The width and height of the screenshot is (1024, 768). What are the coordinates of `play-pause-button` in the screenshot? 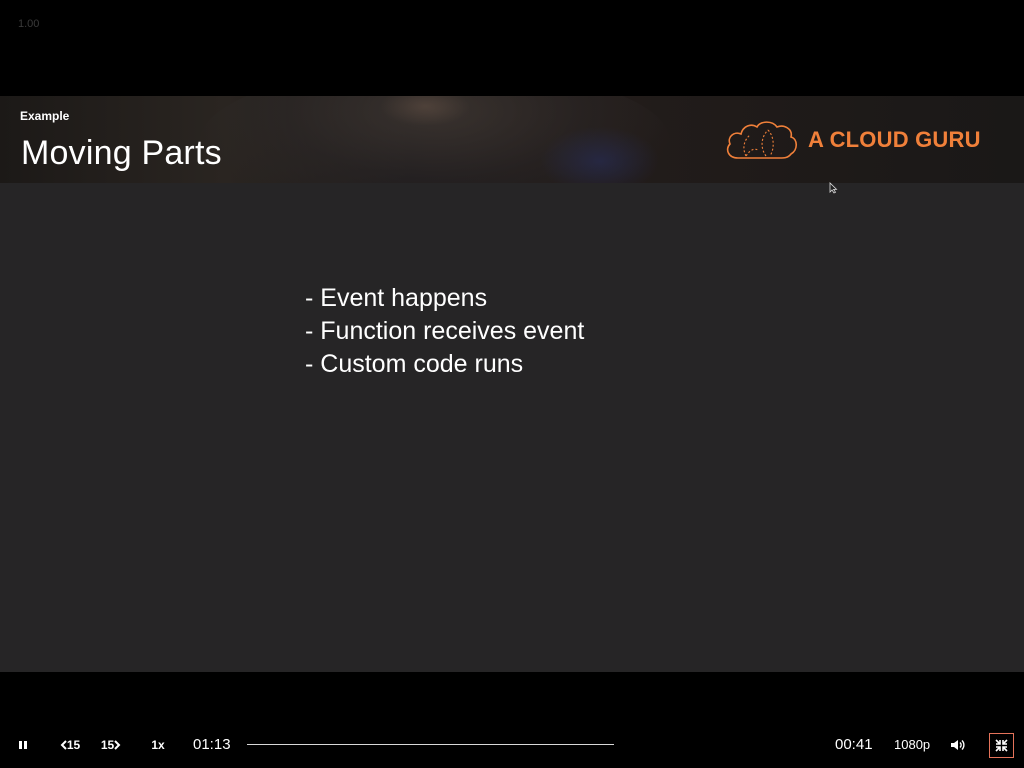 It's located at (23, 745).